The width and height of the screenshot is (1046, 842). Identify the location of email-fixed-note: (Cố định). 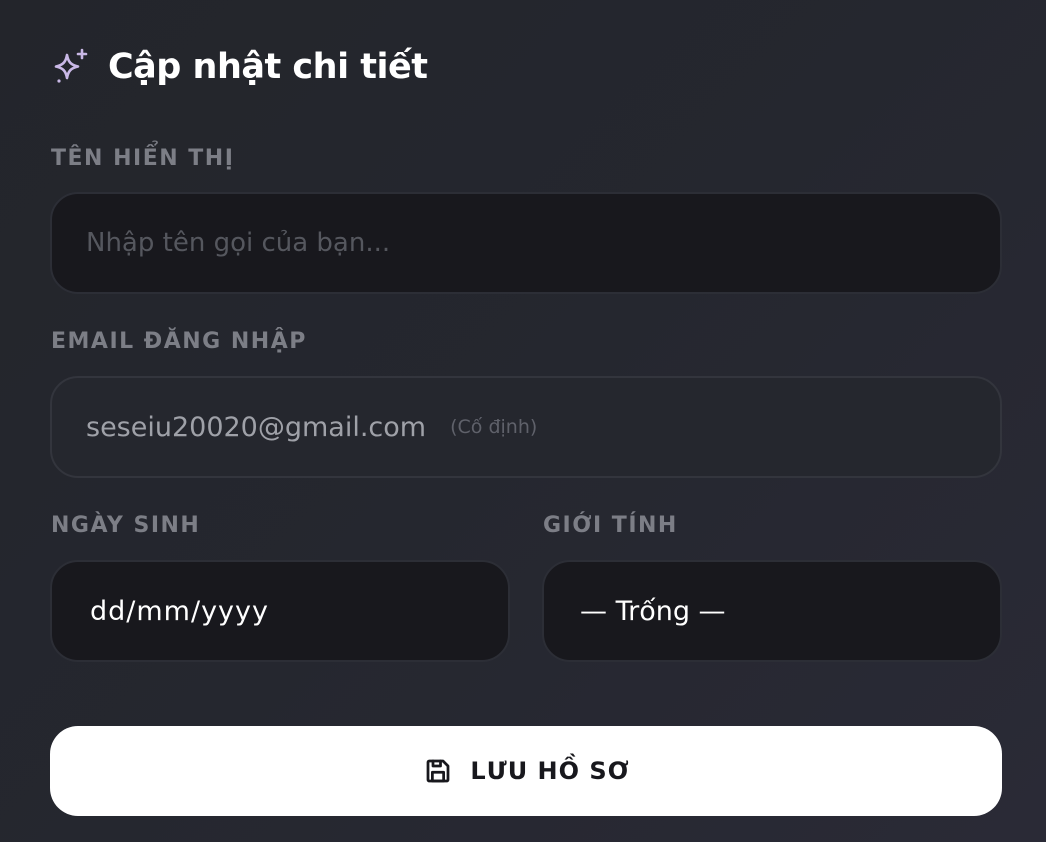
(494, 427).